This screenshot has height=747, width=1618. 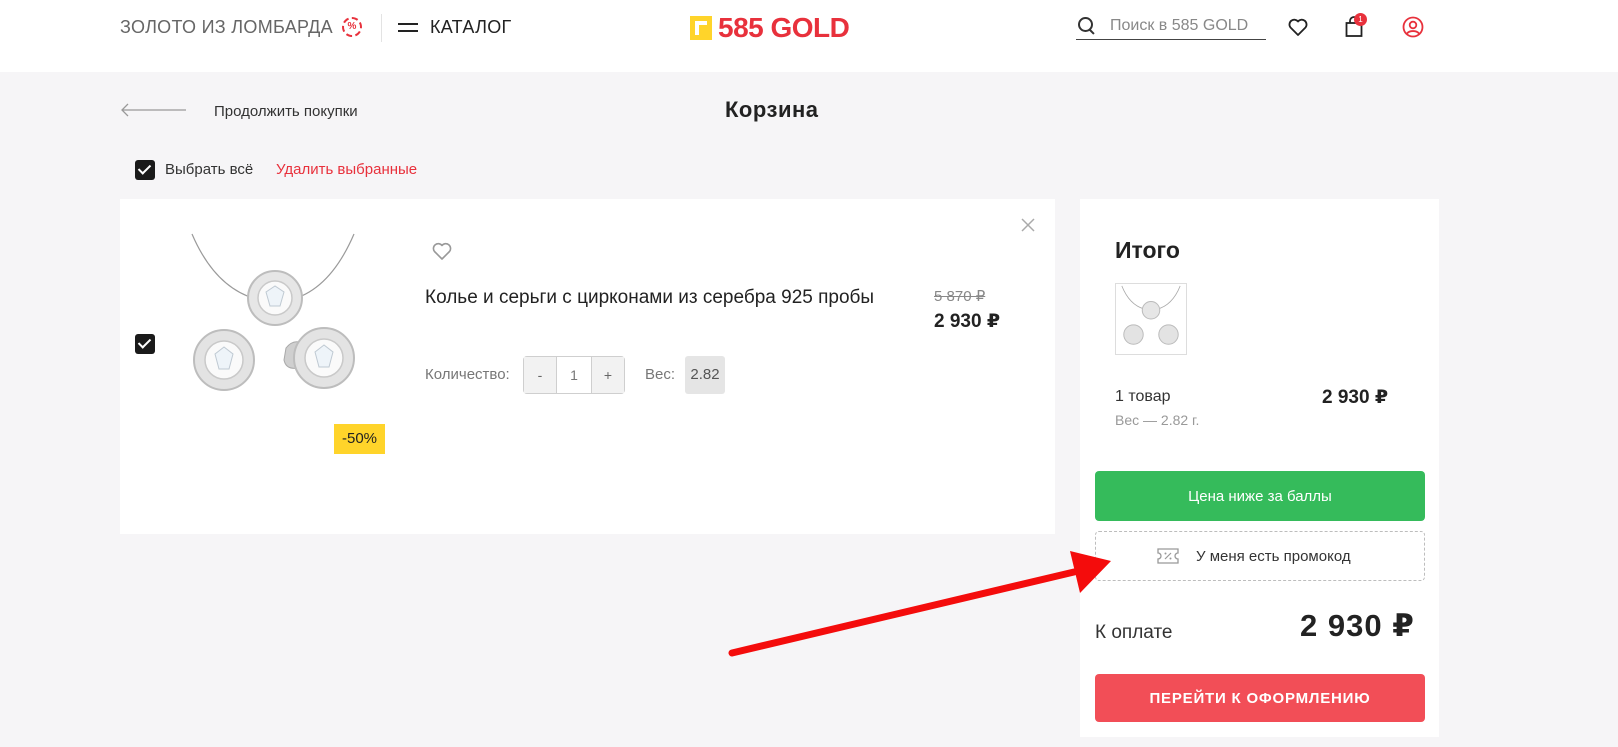 What do you see at coordinates (359, 439) in the screenshot?
I see `discount-badge: -50%` at bounding box center [359, 439].